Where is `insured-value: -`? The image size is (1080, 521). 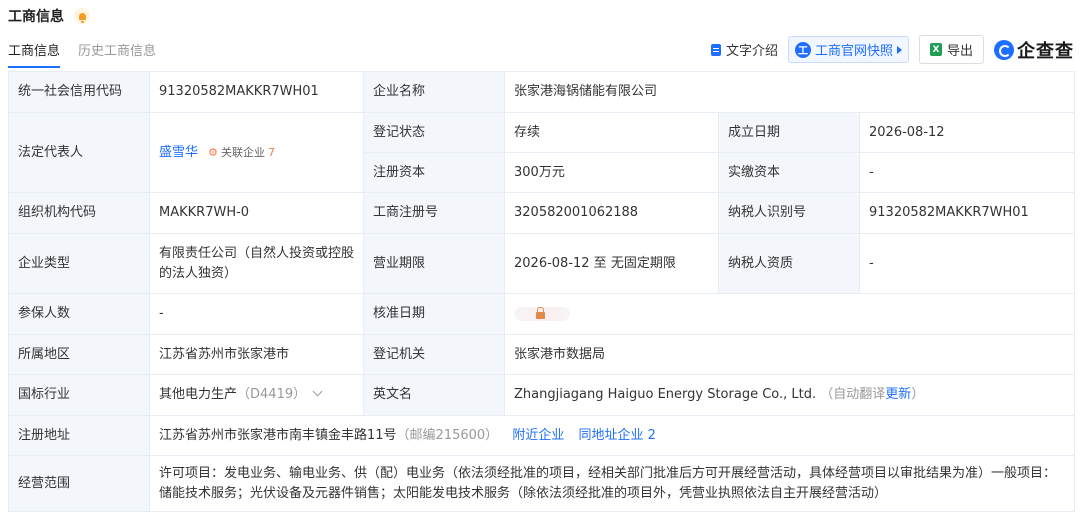 insured-value: - is located at coordinates (256, 314).